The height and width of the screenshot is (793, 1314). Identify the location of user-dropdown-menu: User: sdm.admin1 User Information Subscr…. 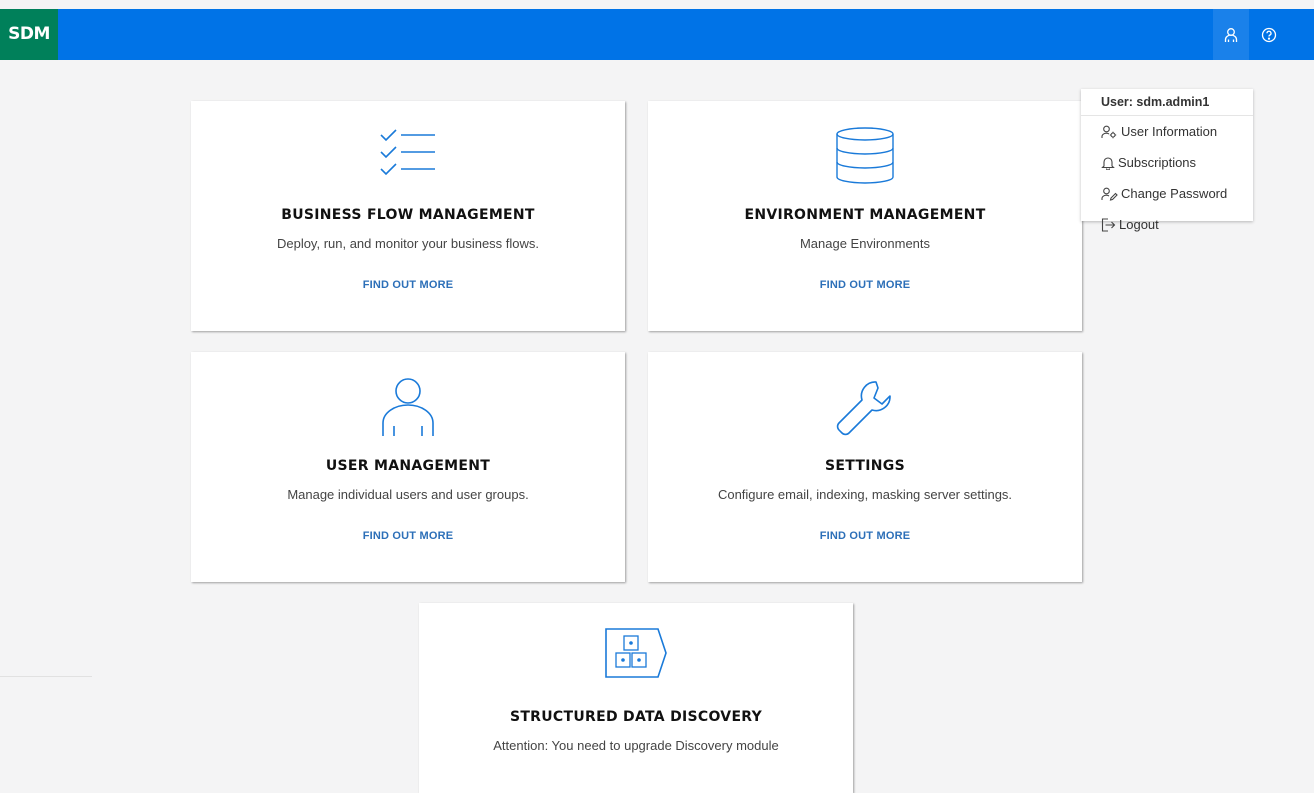
(1167, 160).